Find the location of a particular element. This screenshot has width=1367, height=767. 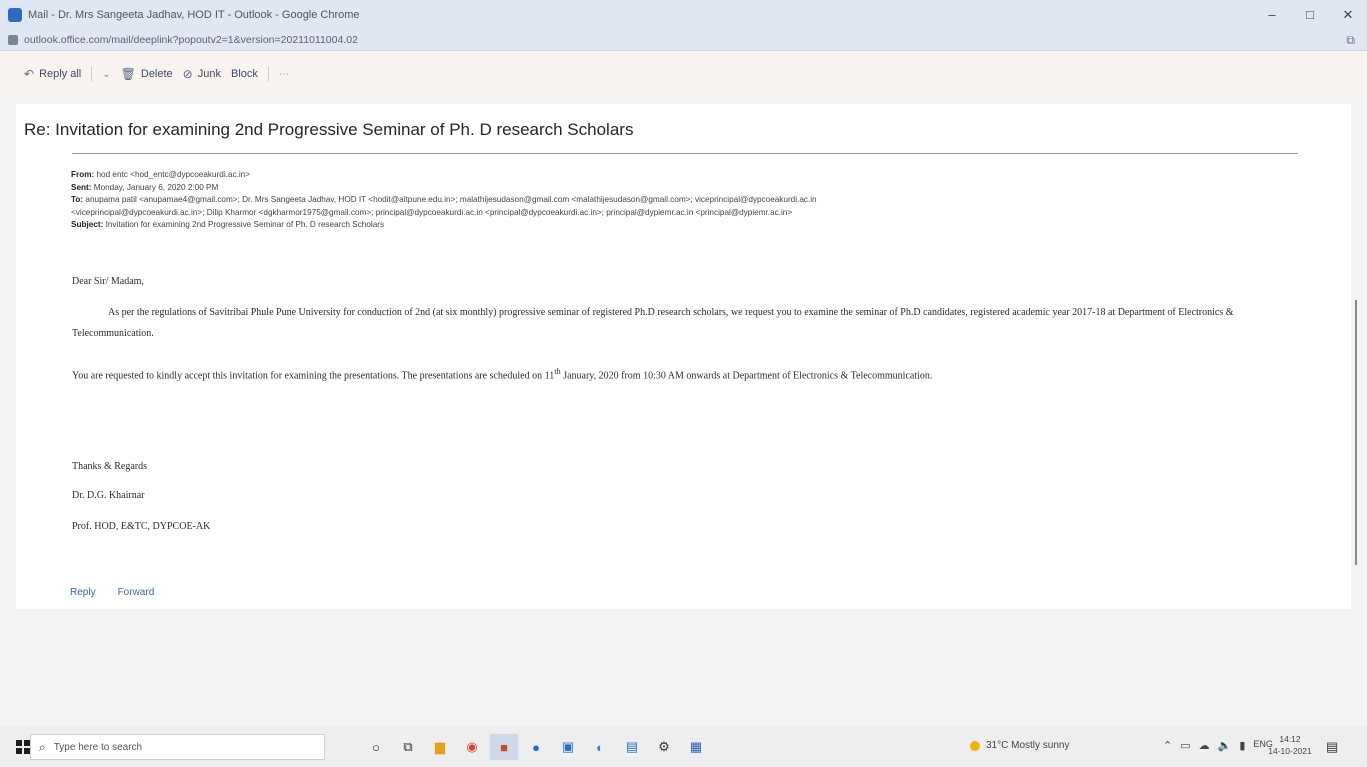

message-toolbar: ↶ Reply all ⌄ 🗑 Delete ⊘ Junk Block ⋯ is located at coordinates (683, 74).